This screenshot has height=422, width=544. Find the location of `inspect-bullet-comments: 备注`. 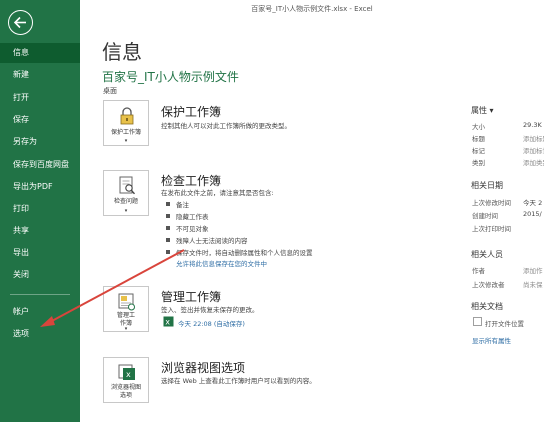

inspect-bullet-comments: 备注 is located at coordinates (182, 205).